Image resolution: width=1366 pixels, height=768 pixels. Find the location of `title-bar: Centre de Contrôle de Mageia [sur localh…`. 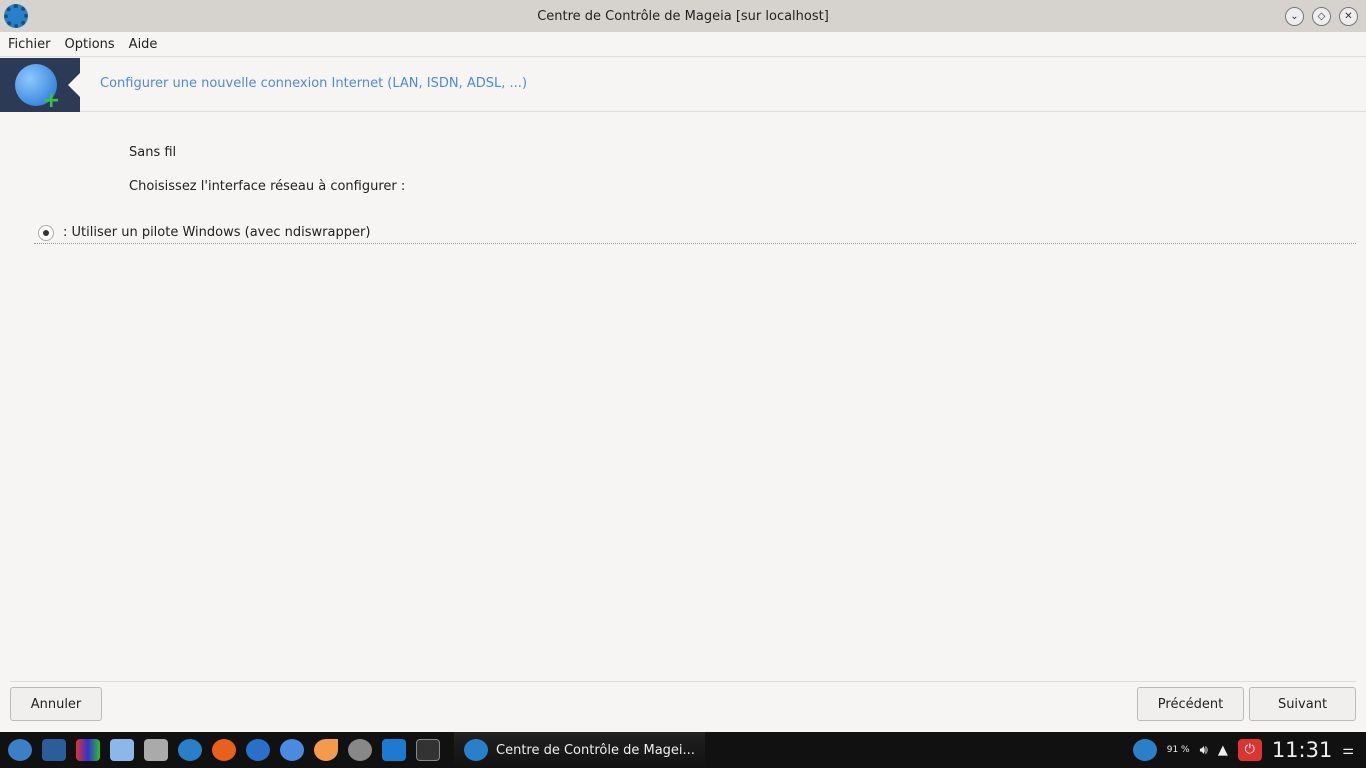

title-bar: Centre de Contrôle de Mageia [sur localh… is located at coordinates (683, 16).